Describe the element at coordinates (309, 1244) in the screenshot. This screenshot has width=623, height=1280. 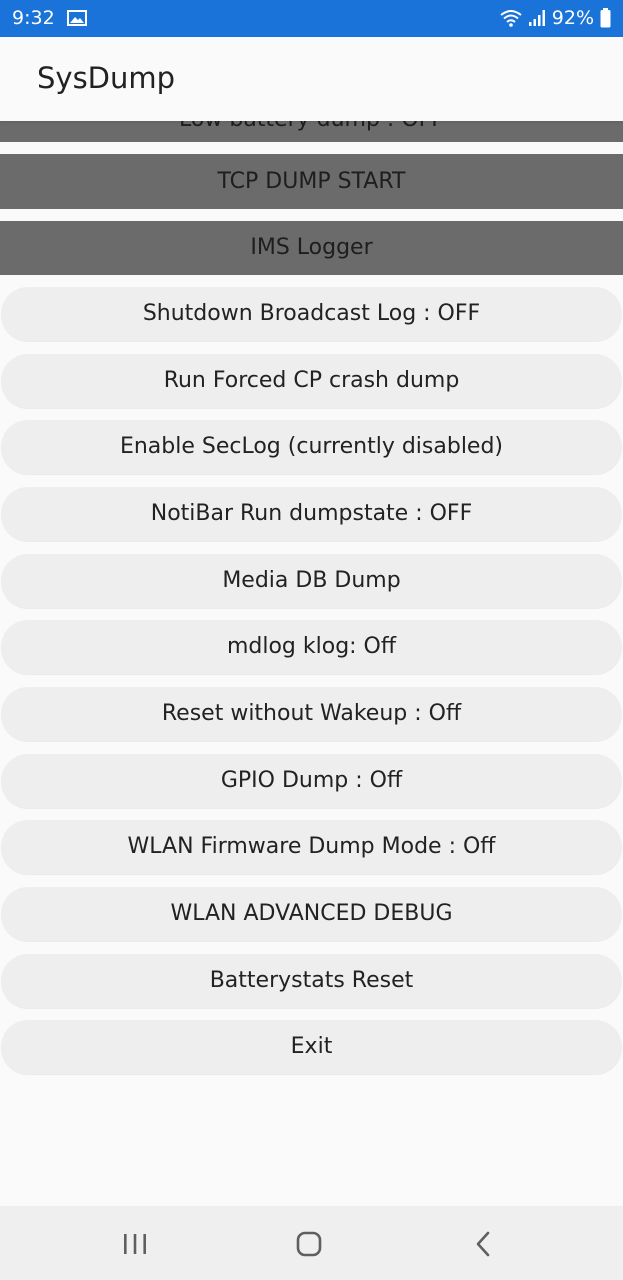
I see `home-icon` at that location.